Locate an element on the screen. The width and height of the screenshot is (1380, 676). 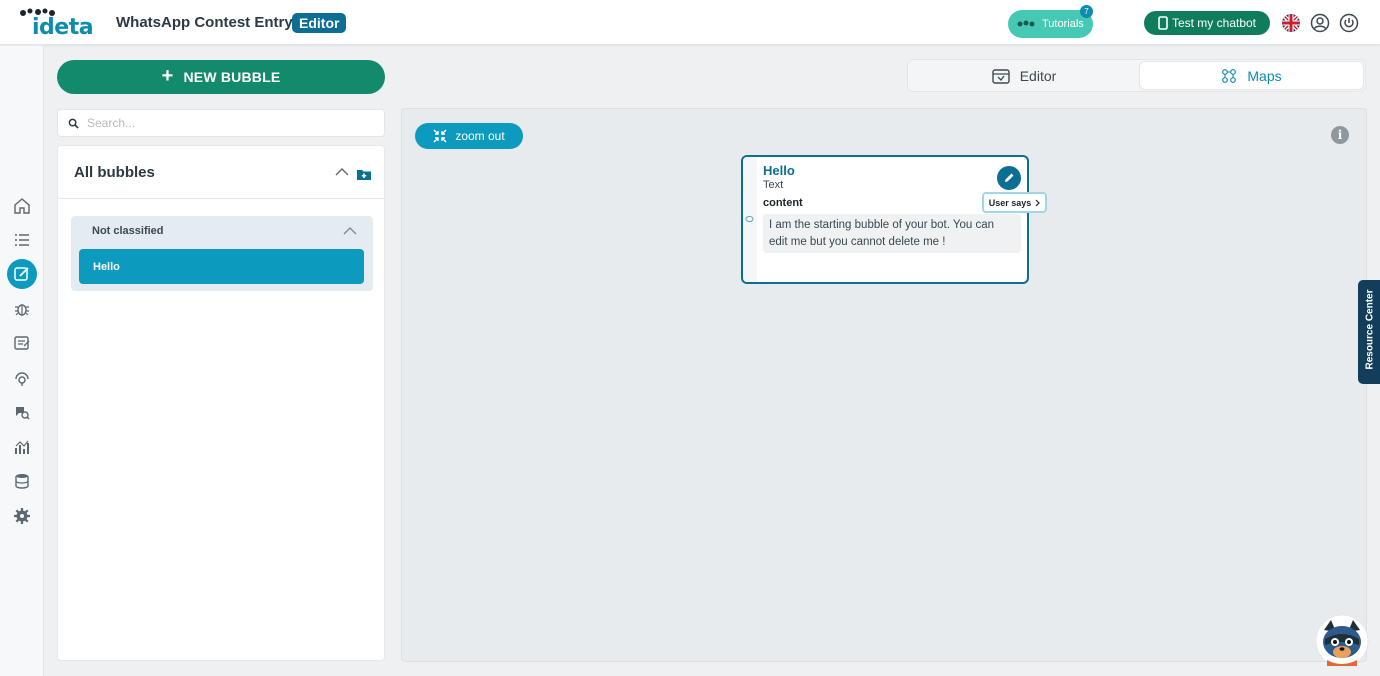
new-bubble-label: NEW BUBBLE is located at coordinates (232, 77).